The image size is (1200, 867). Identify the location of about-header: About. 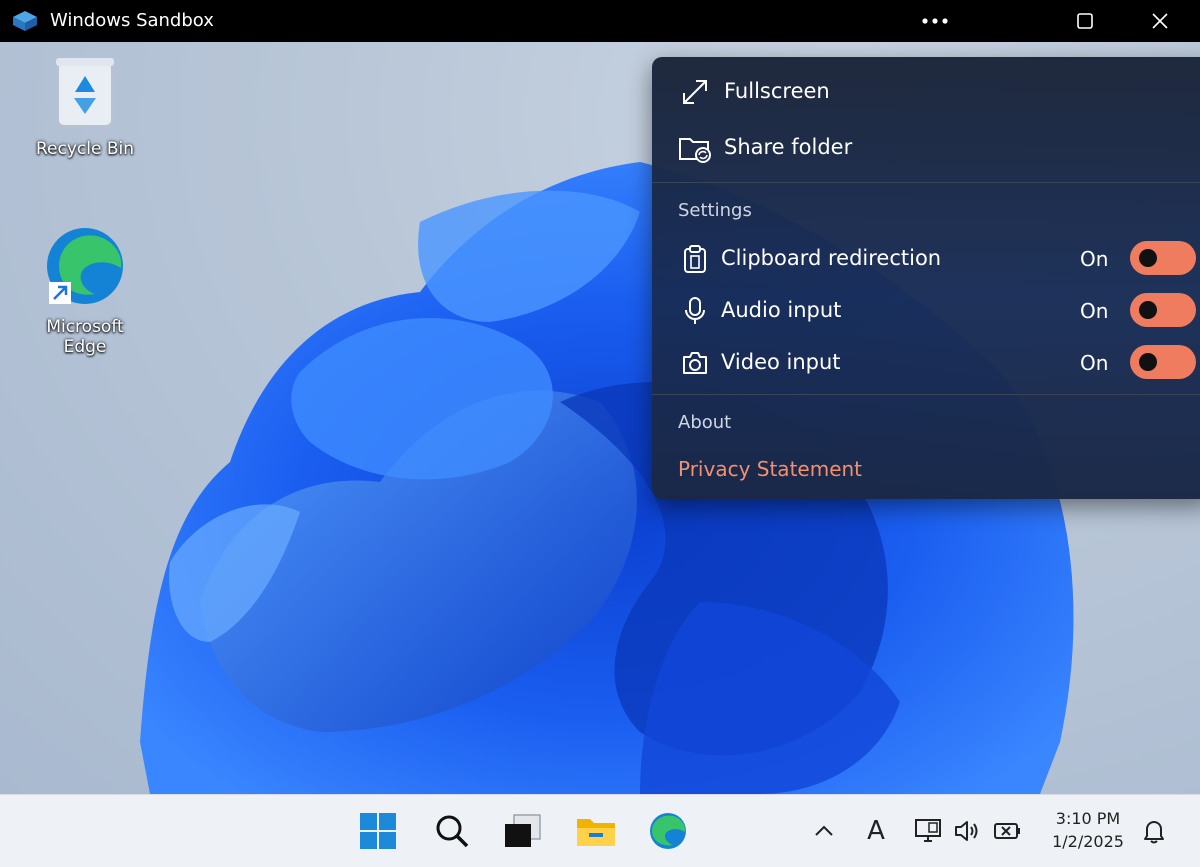
(705, 422).